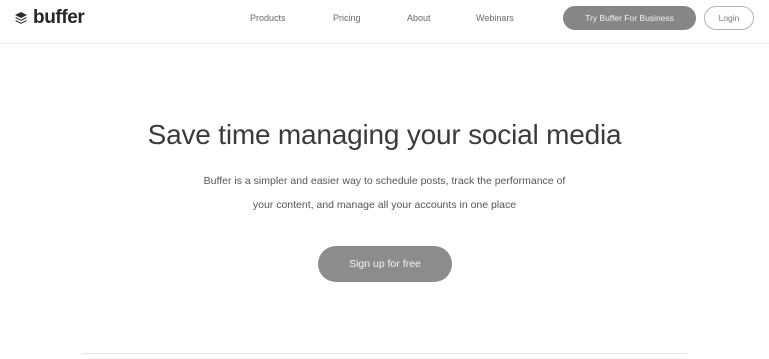 Image resolution: width=769 pixels, height=359 pixels. What do you see at coordinates (729, 18) in the screenshot?
I see `login-button: Login` at bounding box center [729, 18].